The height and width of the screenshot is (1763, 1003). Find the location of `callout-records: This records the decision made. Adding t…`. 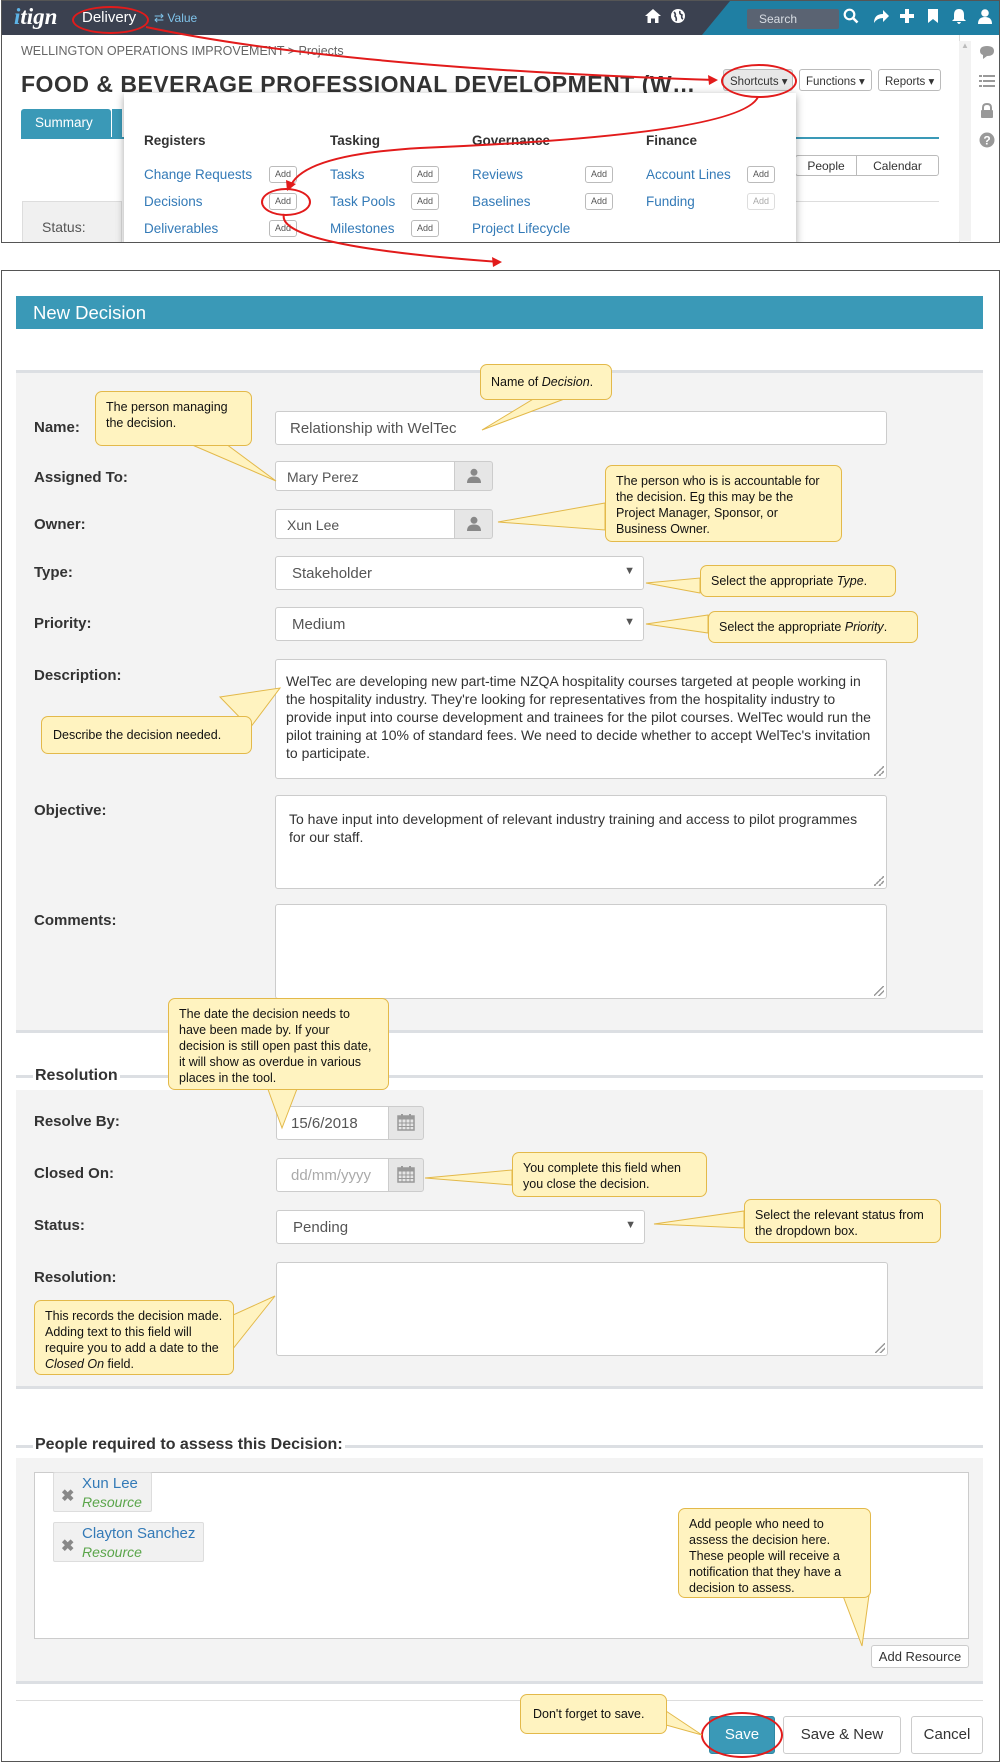

callout-records: This records the decision made. Adding t… is located at coordinates (134, 1337).